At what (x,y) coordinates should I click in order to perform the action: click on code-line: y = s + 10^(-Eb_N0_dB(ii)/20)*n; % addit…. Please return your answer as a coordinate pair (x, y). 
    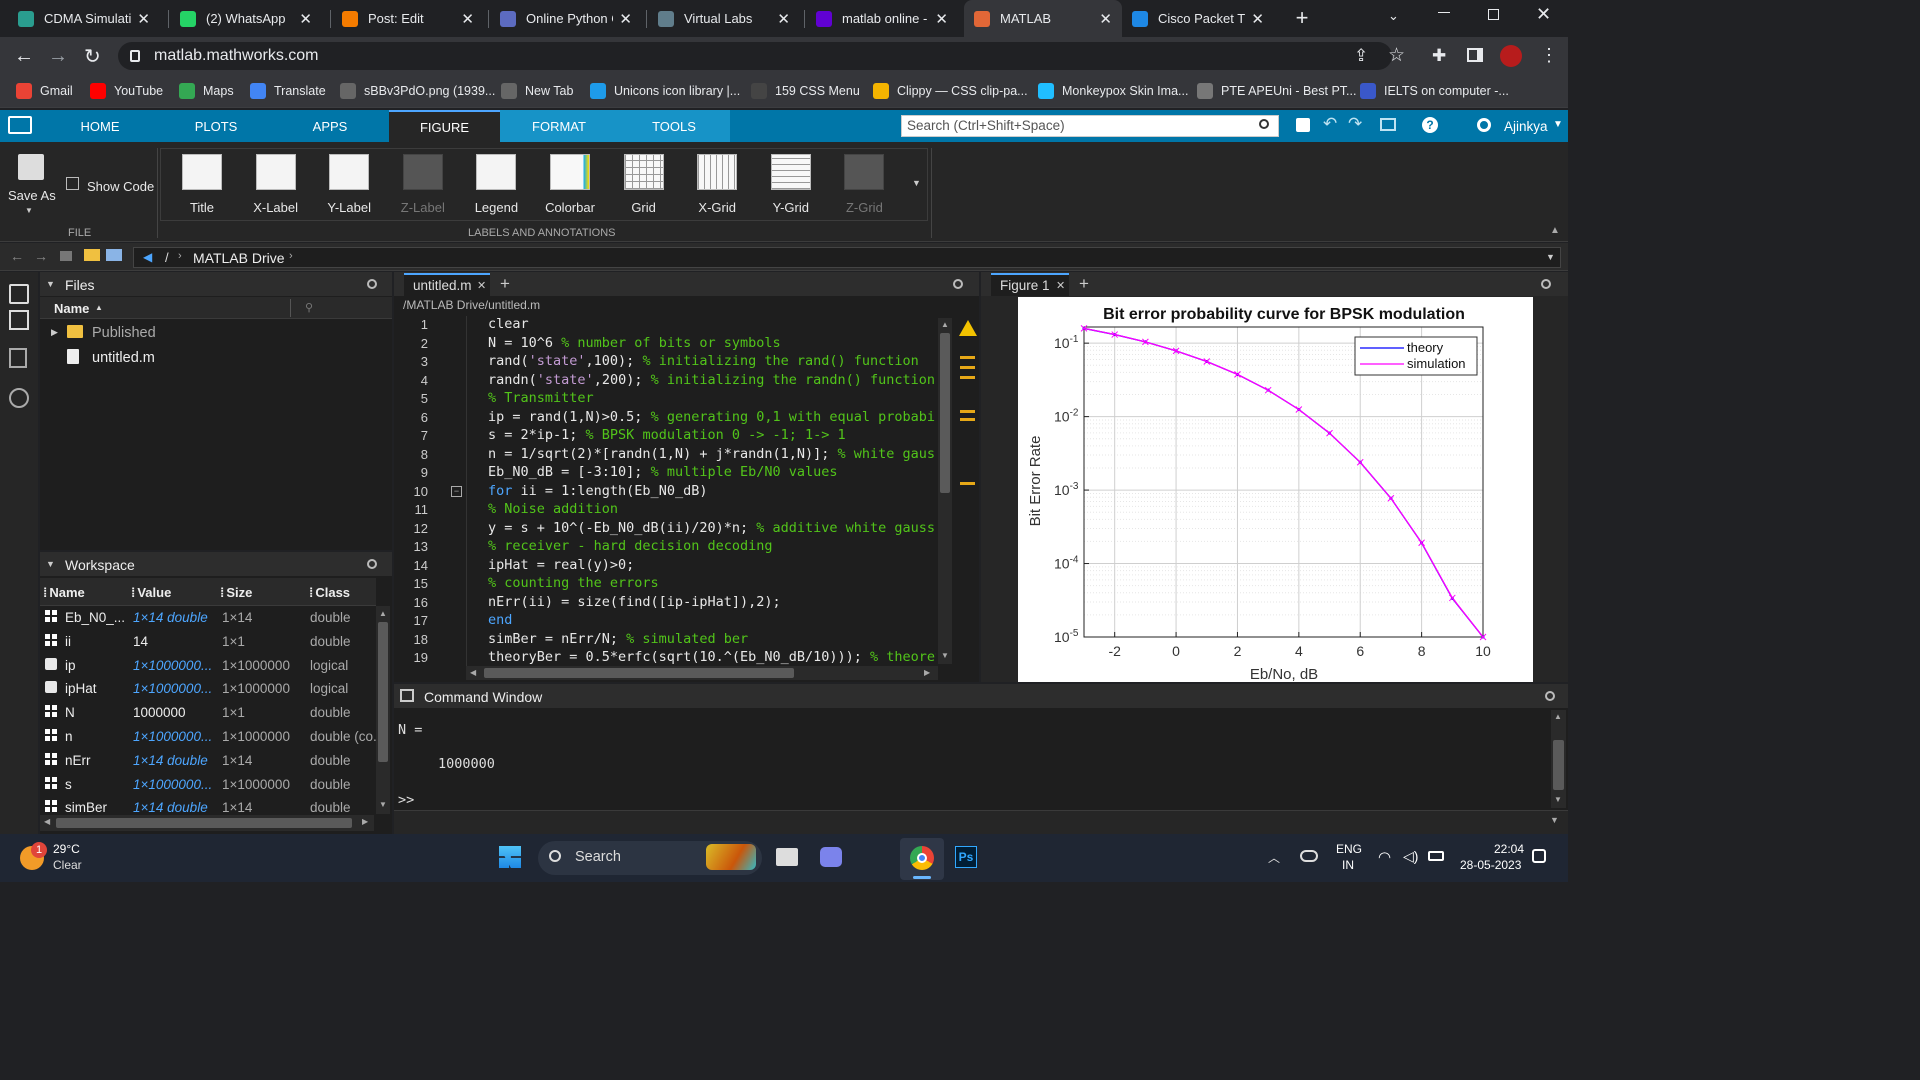
    Looking at the image, I should click on (712, 529).